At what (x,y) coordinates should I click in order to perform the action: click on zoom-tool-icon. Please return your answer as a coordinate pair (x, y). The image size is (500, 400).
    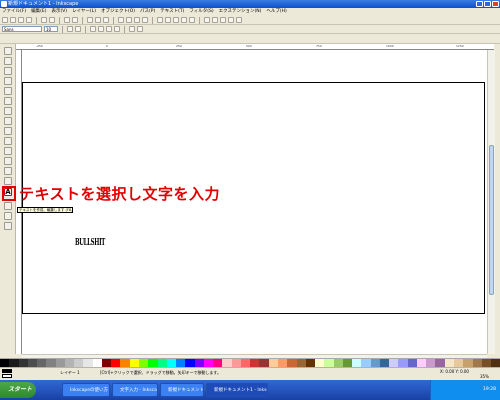
    Looking at the image, I should click on (8, 81).